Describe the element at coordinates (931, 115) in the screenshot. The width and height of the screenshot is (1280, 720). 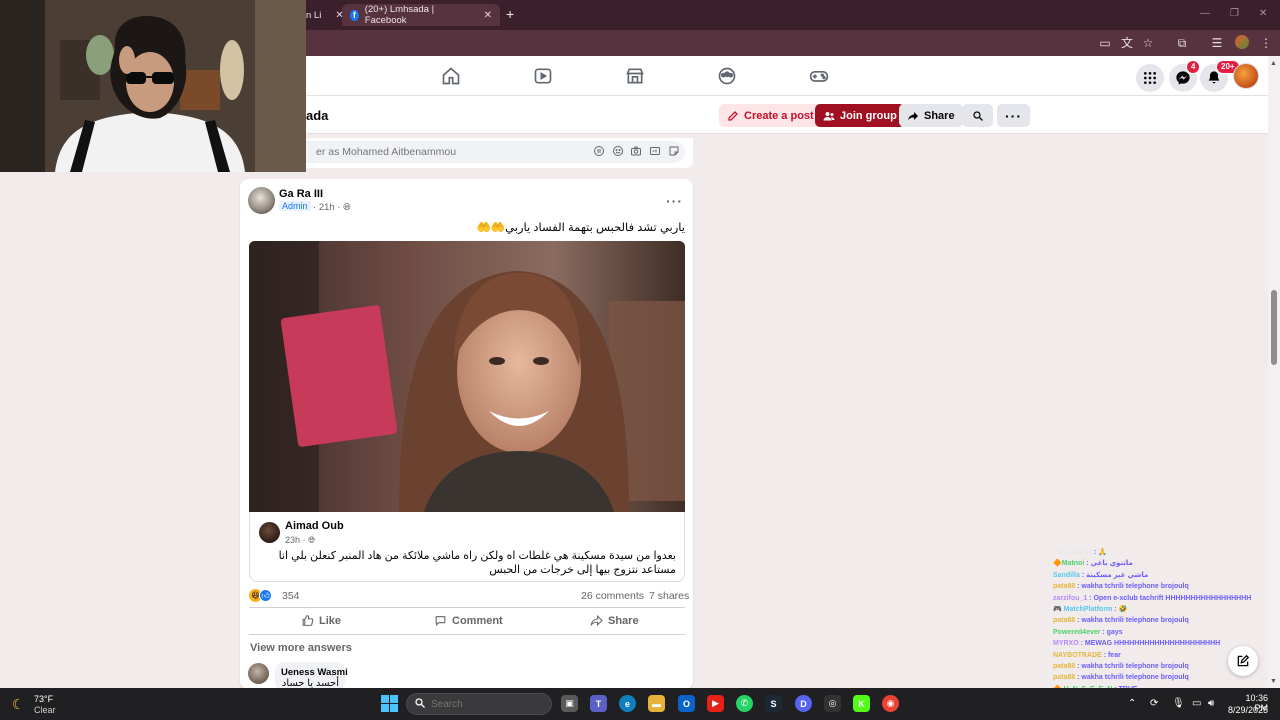
I see `share-group-button: Share` at that location.